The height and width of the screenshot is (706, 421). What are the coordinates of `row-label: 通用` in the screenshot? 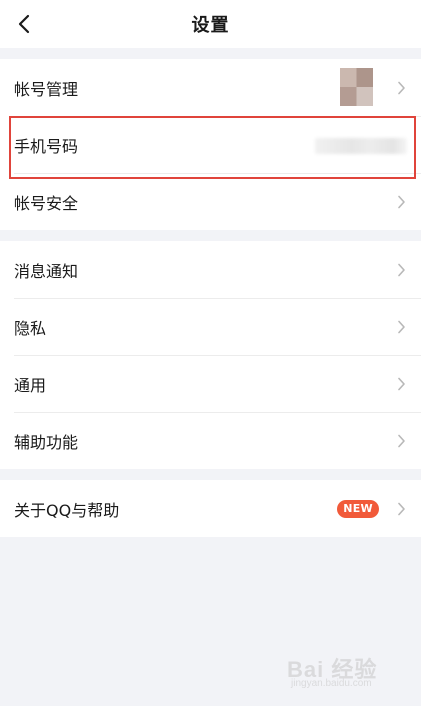 It's located at (30, 385).